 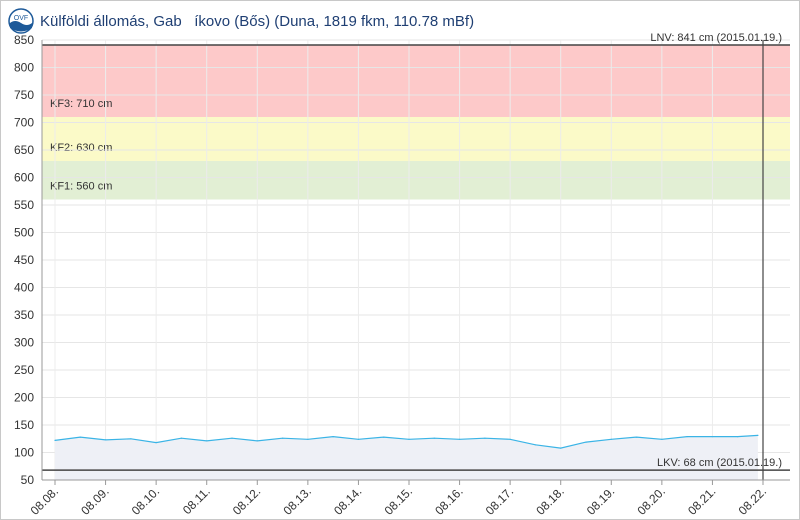 I want to click on y-tick-label: 200, so click(x=24, y=398).